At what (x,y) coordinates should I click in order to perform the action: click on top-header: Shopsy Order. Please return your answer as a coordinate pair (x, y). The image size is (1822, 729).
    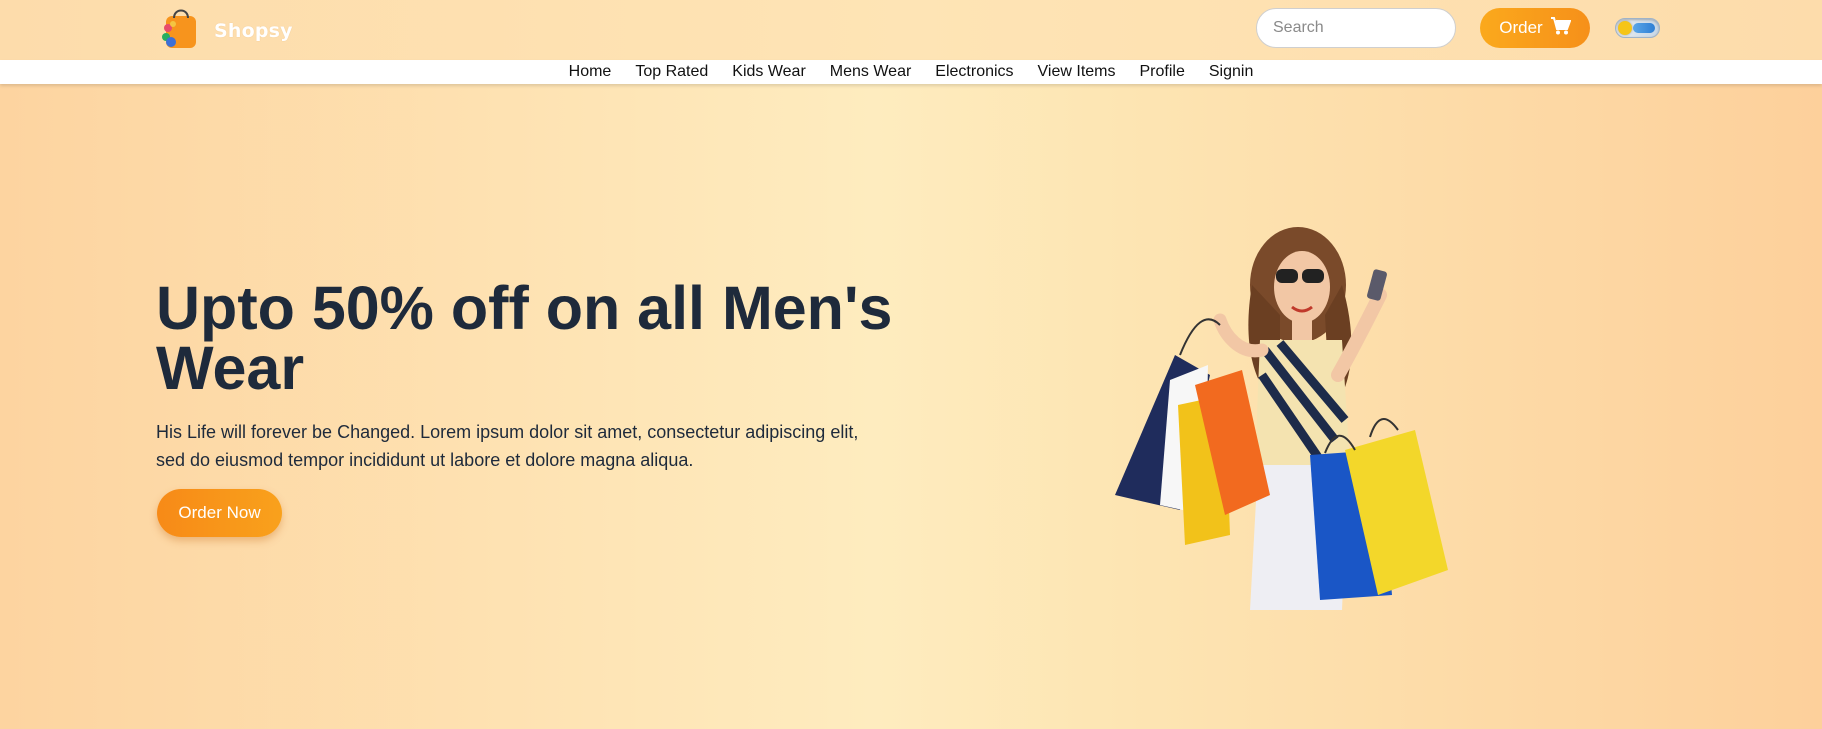
    Looking at the image, I should click on (911, 30).